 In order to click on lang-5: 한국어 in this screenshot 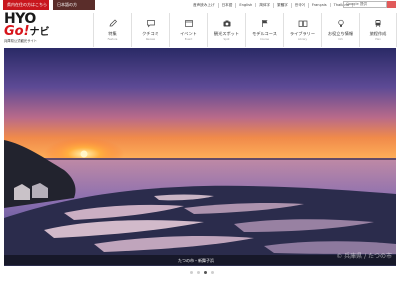, I will do `click(300, 5)`.